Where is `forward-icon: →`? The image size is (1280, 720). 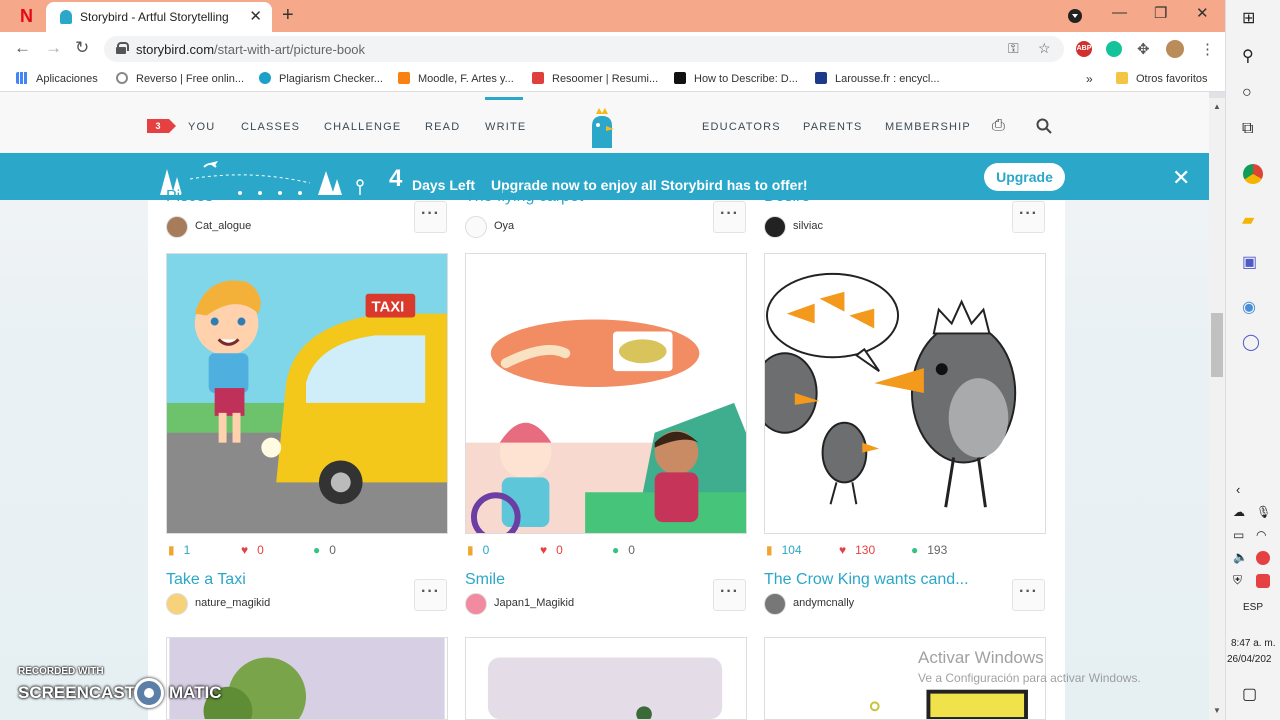
forward-icon: → is located at coordinates (53, 48).